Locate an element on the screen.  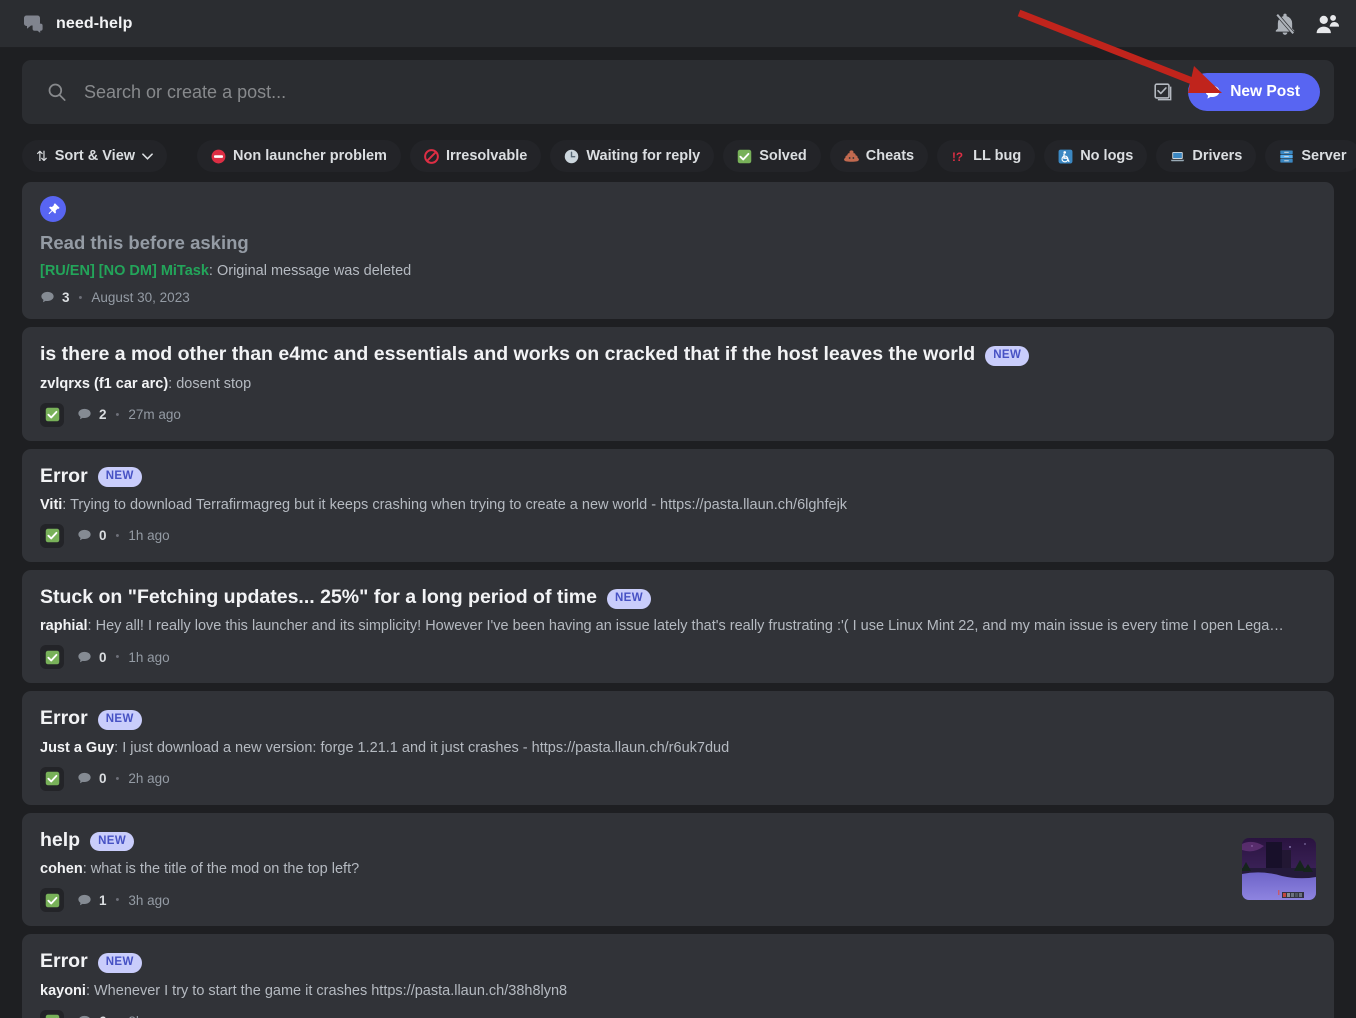
post-author: Just a Guy is located at coordinates (77, 747).